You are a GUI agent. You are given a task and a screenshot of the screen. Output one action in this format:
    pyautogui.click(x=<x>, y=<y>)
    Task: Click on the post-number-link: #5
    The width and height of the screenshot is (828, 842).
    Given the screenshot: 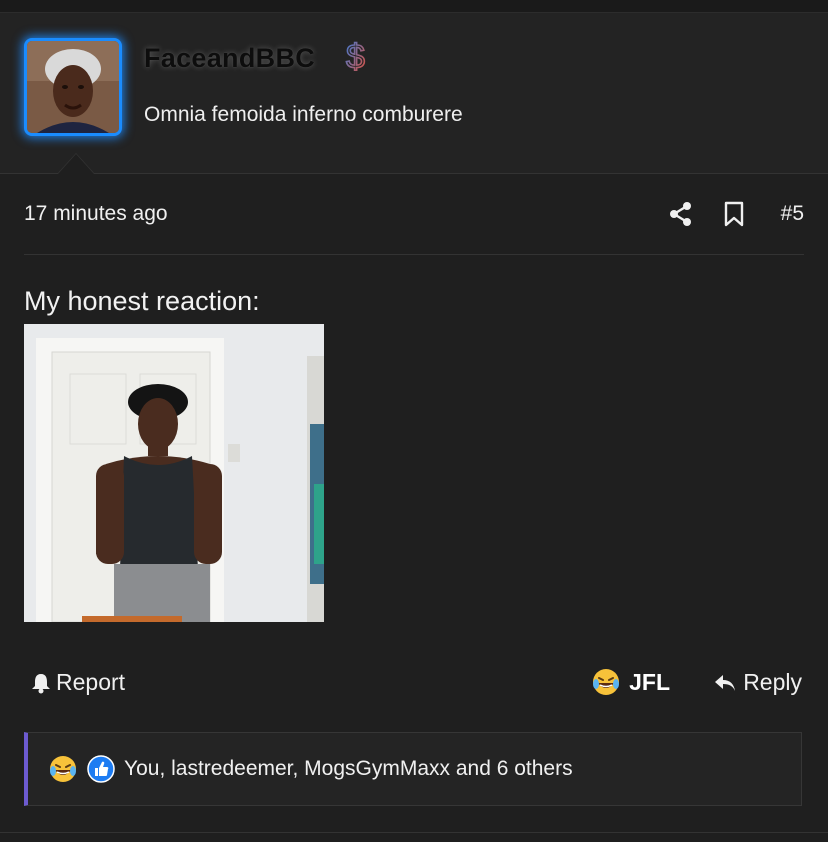 What is the action you would take?
    pyautogui.click(x=792, y=214)
    